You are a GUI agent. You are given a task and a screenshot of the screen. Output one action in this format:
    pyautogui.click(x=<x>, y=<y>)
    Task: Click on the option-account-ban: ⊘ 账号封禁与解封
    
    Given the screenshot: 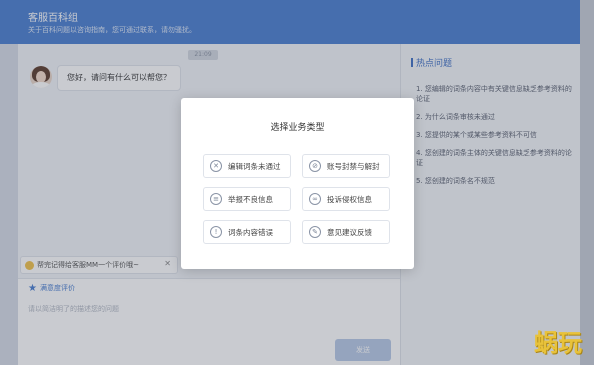 What is the action you would take?
    pyautogui.click(x=346, y=166)
    